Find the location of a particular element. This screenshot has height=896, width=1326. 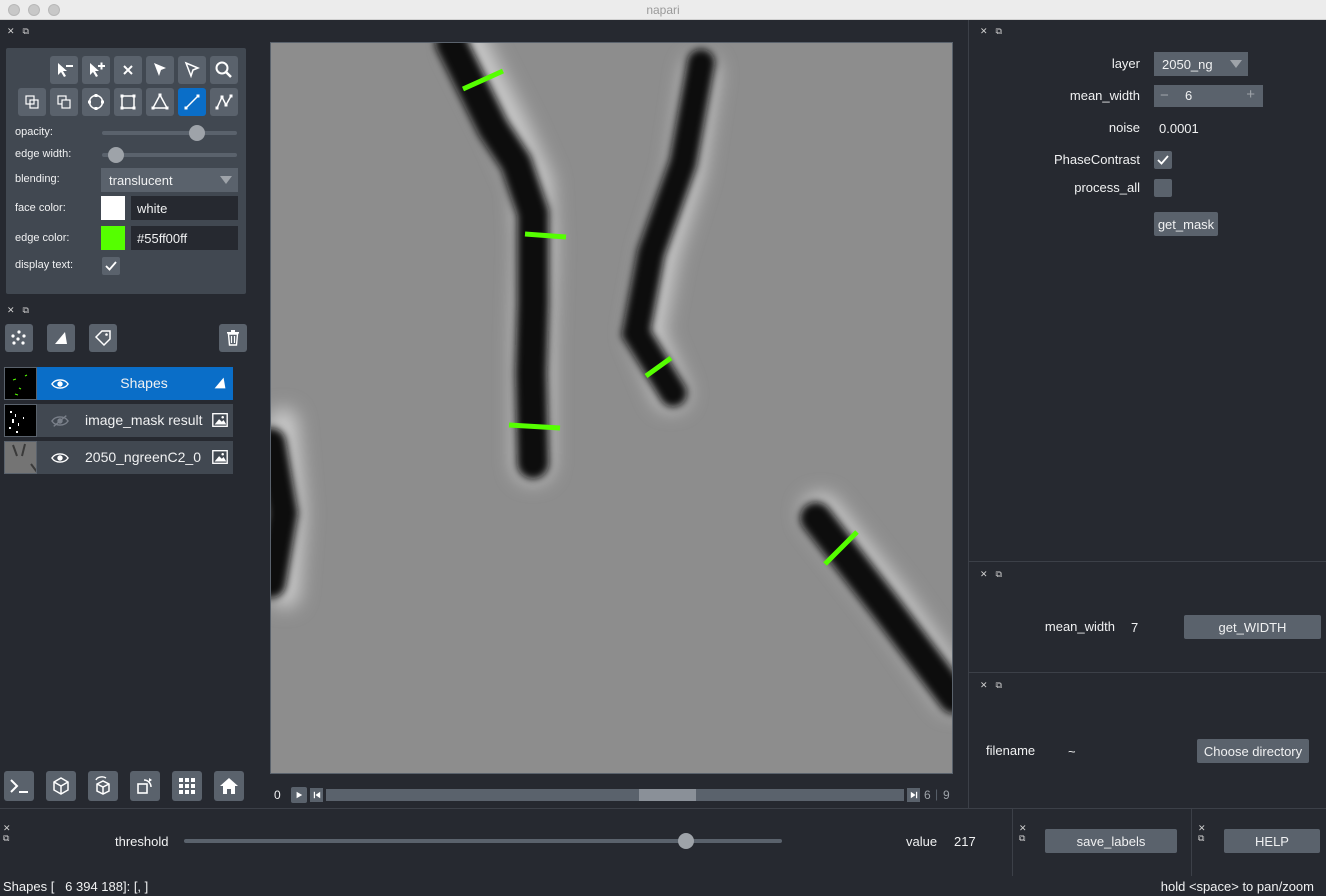

add-rectangle-button is located at coordinates (128, 102).